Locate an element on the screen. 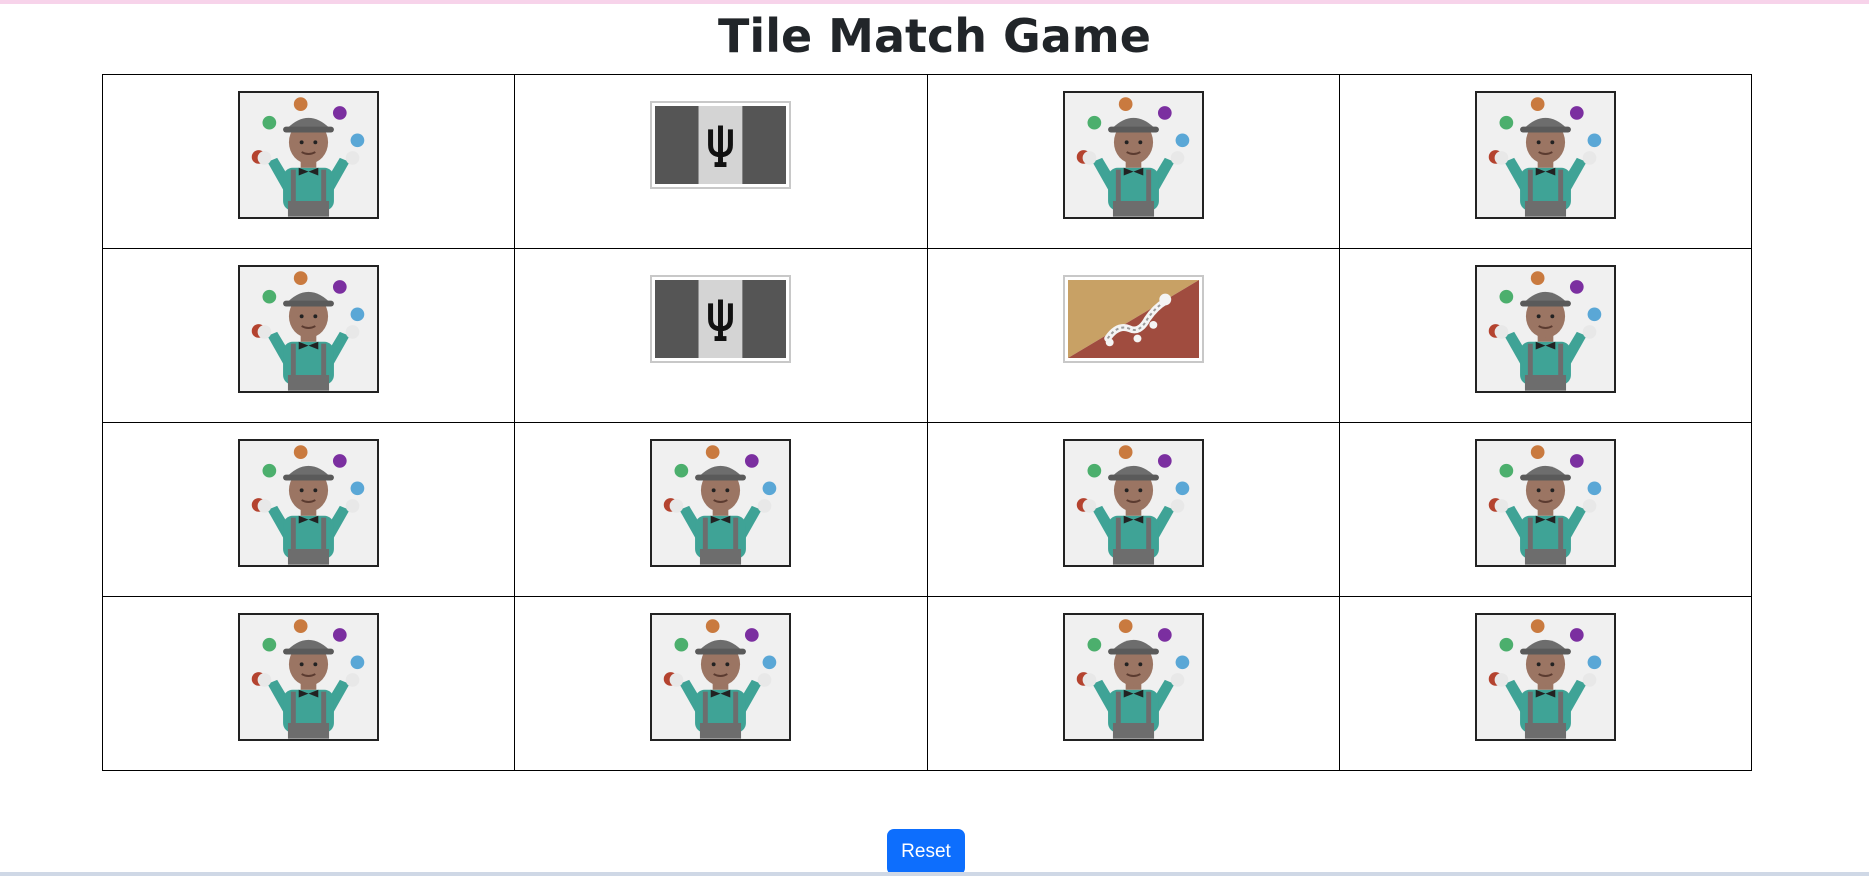  reset-button: Reset is located at coordinates (926, 852).